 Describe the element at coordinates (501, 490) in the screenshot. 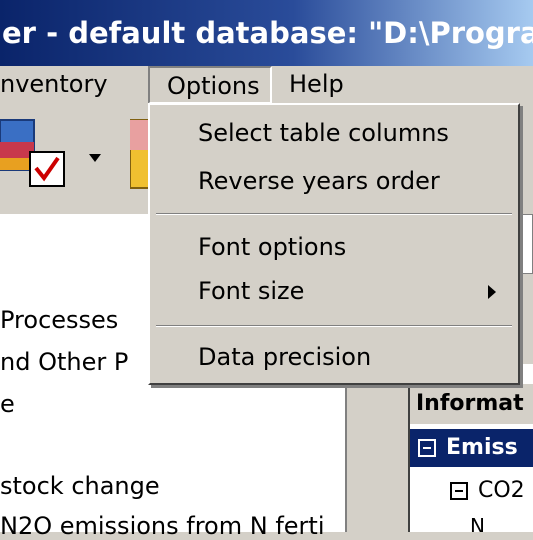

I see `co2-label: CO2` at that location.